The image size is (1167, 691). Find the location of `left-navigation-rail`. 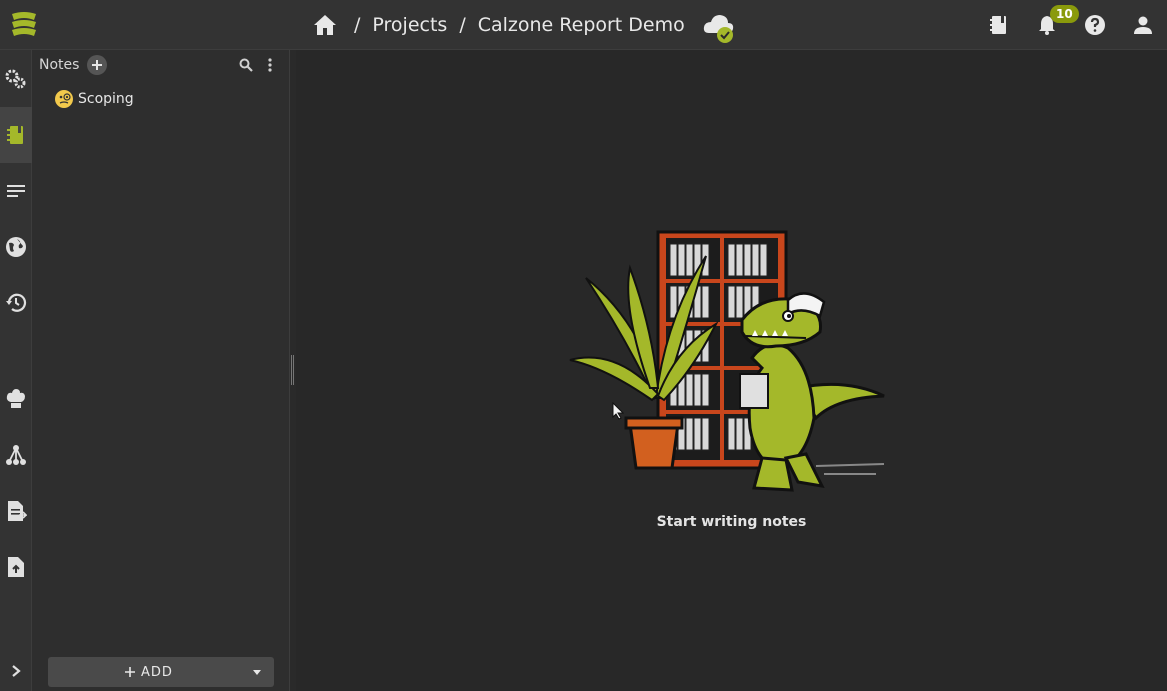

left-navigation-rail is located at coordinates (16, 370).